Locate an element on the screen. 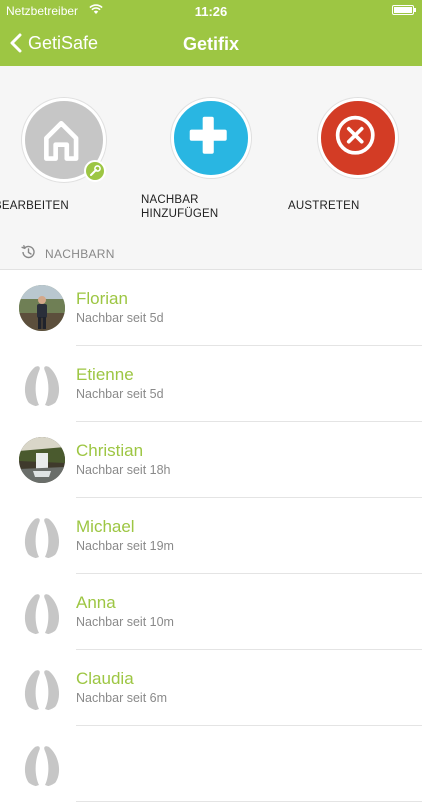  neighbor-name: Etienne is located at coordinates (105, 374).